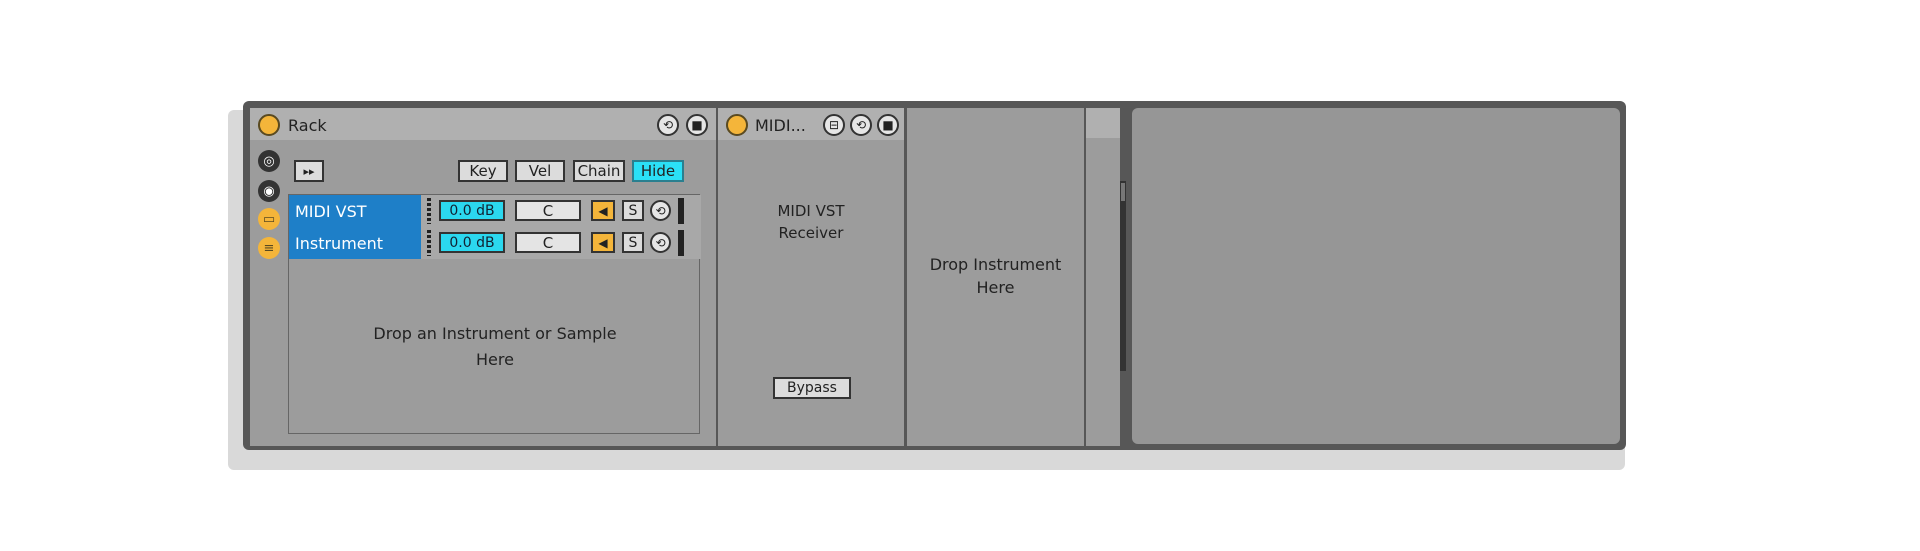 The width and height of the screenshot is (1920, 551). I want to click on devices-icon: ≡, so click(269, 248).